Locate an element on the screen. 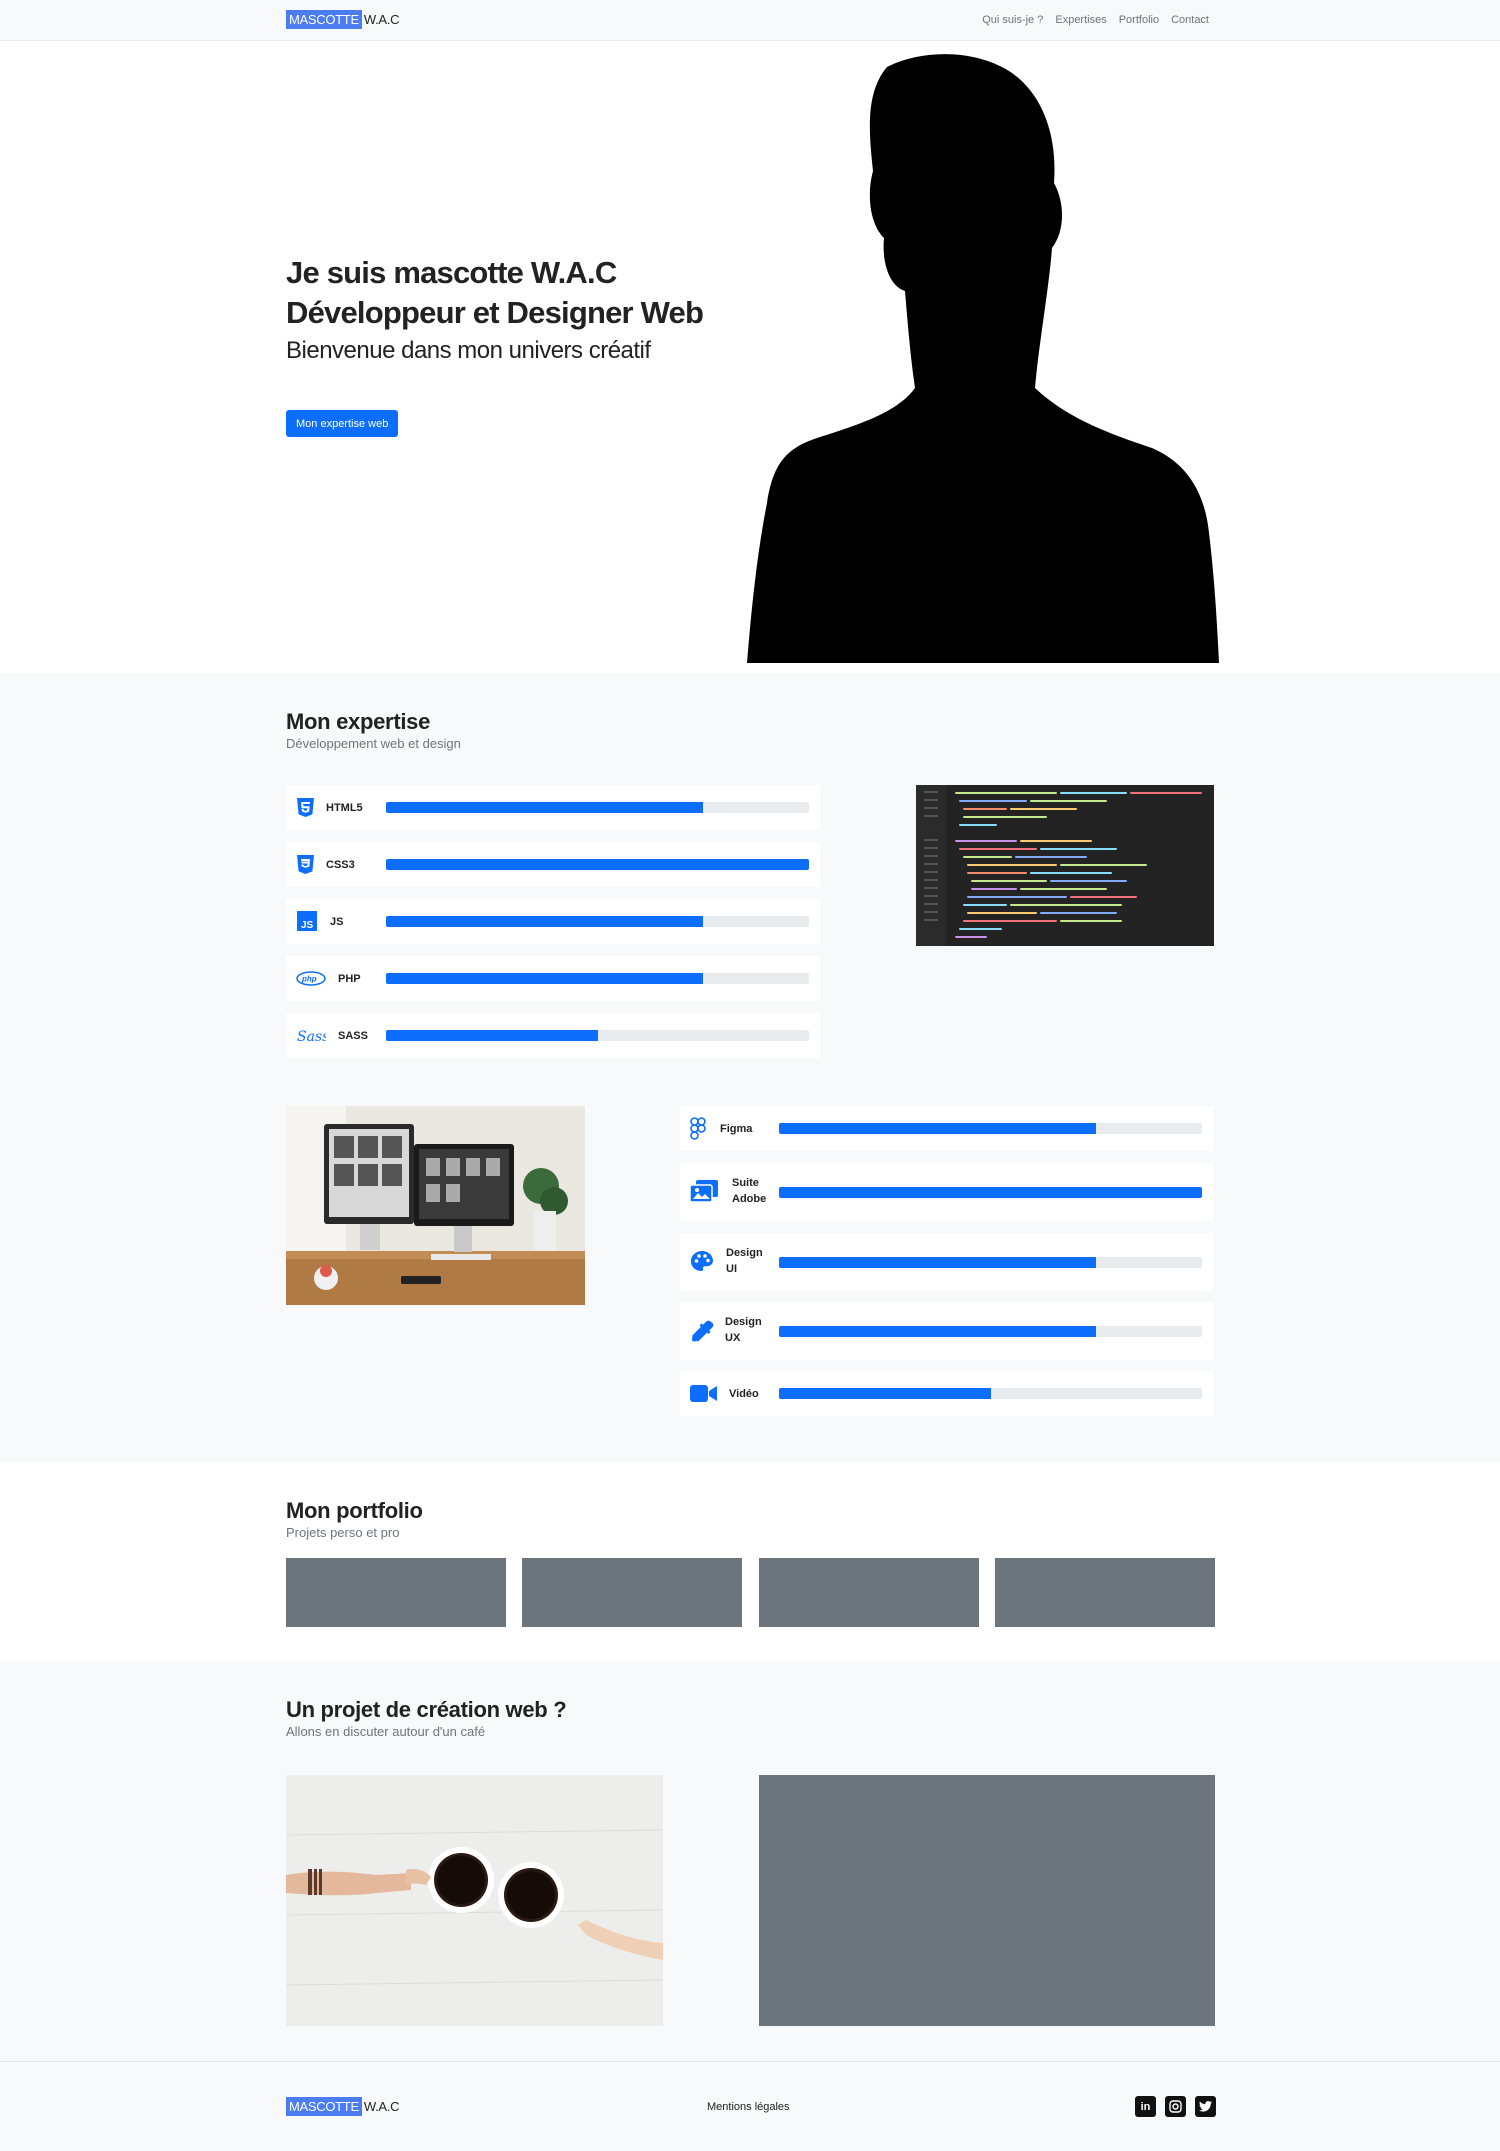 The image size is (1500, 2151). expertise-title: Mon expertise is located at coordinates (358, 721).